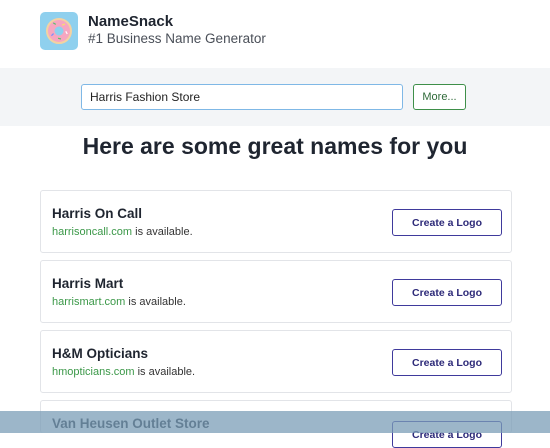 This screenshot has width=550, height=448. I want to click on business-name: H&M Opticians, so click(100, 353).